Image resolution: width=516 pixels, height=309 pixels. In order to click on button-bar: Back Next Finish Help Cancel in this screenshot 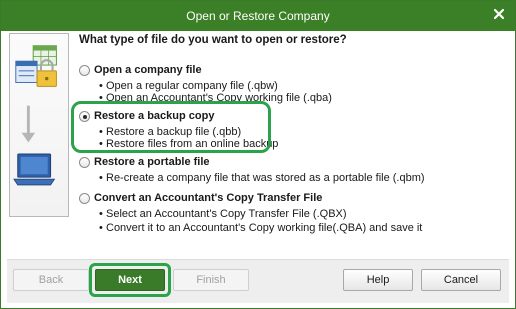, I will do `click(258, 281)`.